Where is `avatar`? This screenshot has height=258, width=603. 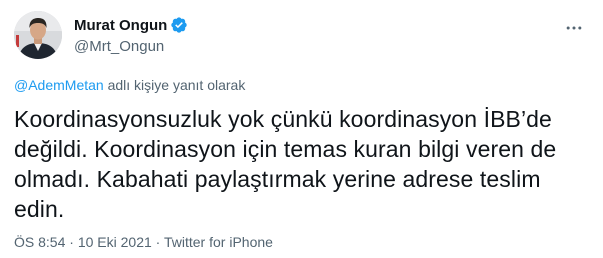 avatar is located at coordinates (38, 35).